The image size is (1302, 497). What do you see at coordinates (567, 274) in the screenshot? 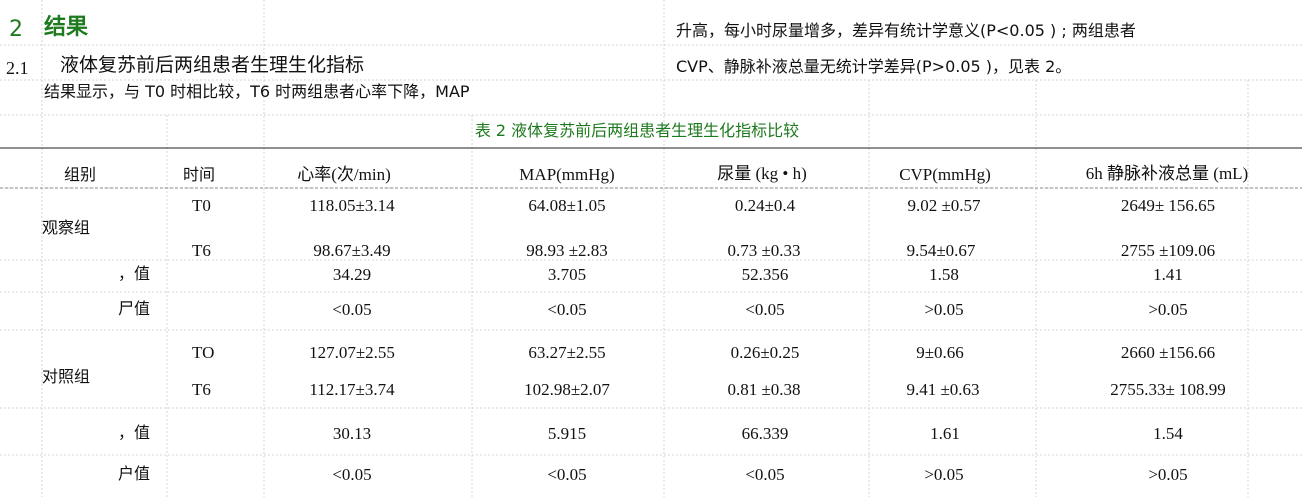
I see `cell-map: 3.705` at bounding box center [567, 274].